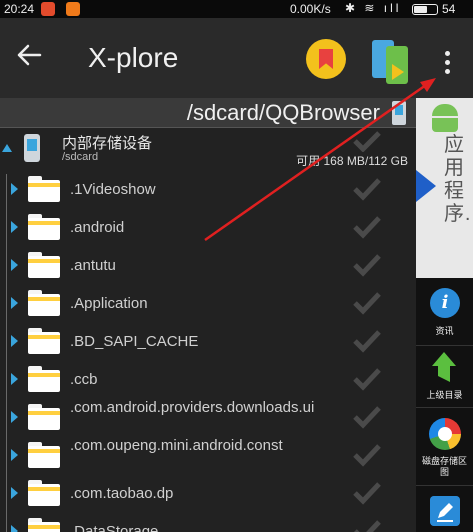 The height and width of the screenshot is (532, 473). Describe the element at coordinates (29, 55) in the screenshot. I see `arrow-left-icon` at that location.